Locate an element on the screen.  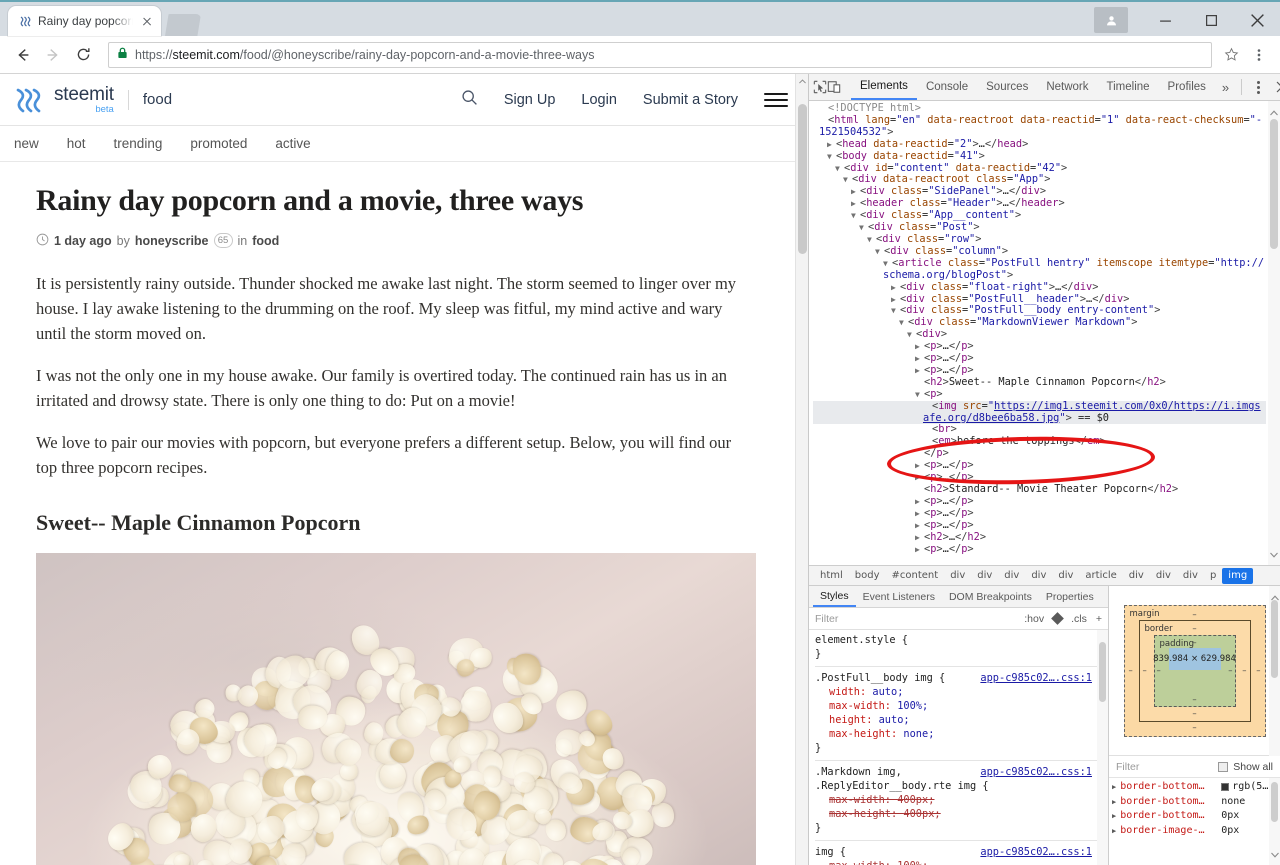
box-model-content-size: 839.984 × 629.984 is located at coordinates (1194, 658).